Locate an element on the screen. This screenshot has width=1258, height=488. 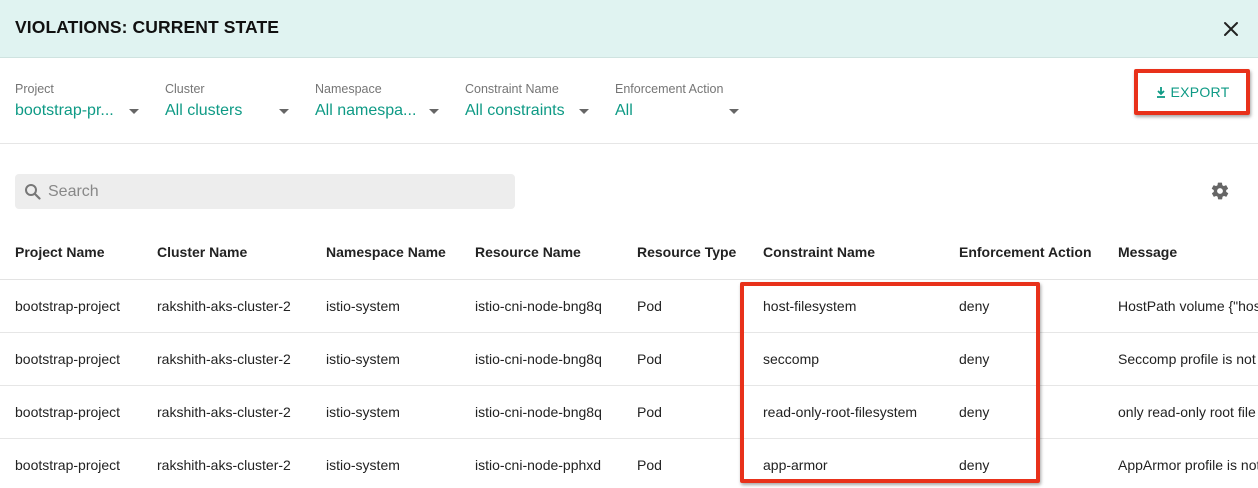
close-icon is located at coordinates (1231, 29).